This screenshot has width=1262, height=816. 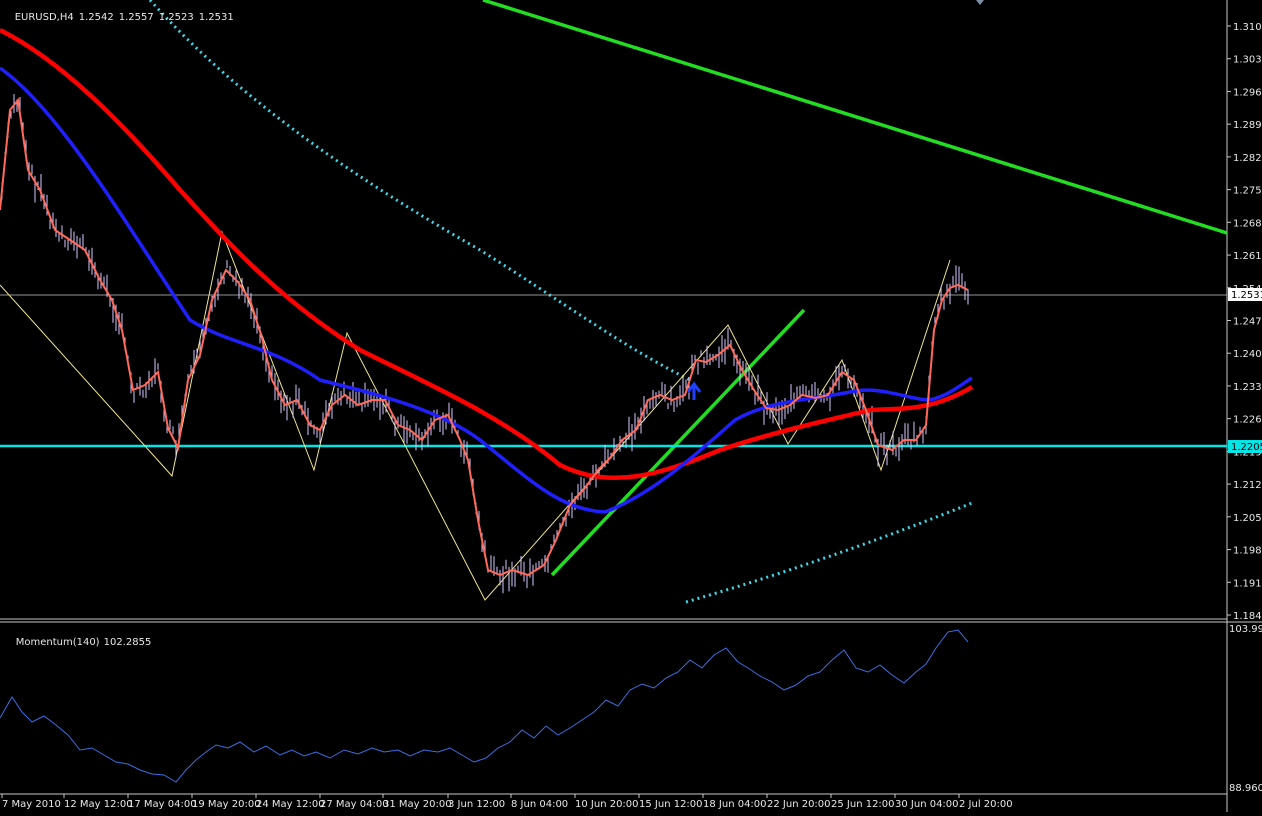 What do you see at coordinates (1247, 616) in the screenshot?
I see `price-tick-label: 1.1845` at bounding box center [1247, 616].